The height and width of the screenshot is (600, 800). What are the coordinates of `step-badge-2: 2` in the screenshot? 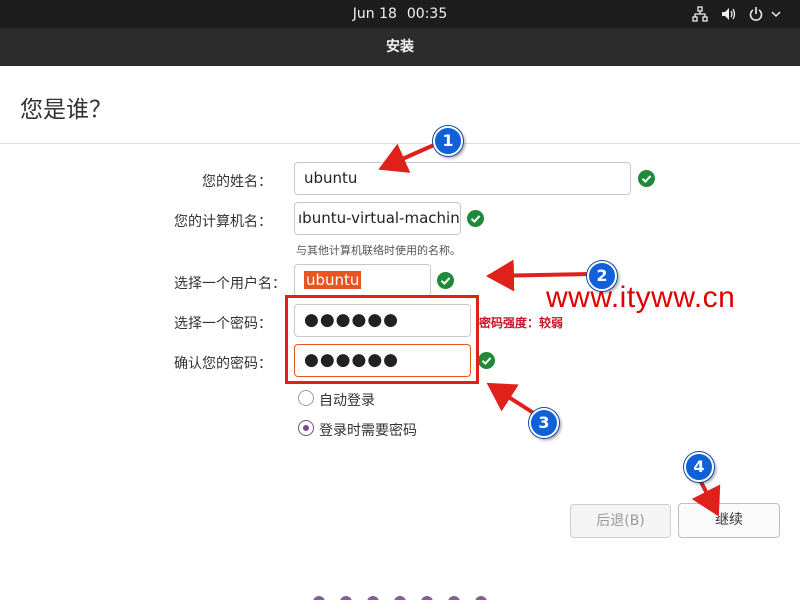 It's located at (602, 276).